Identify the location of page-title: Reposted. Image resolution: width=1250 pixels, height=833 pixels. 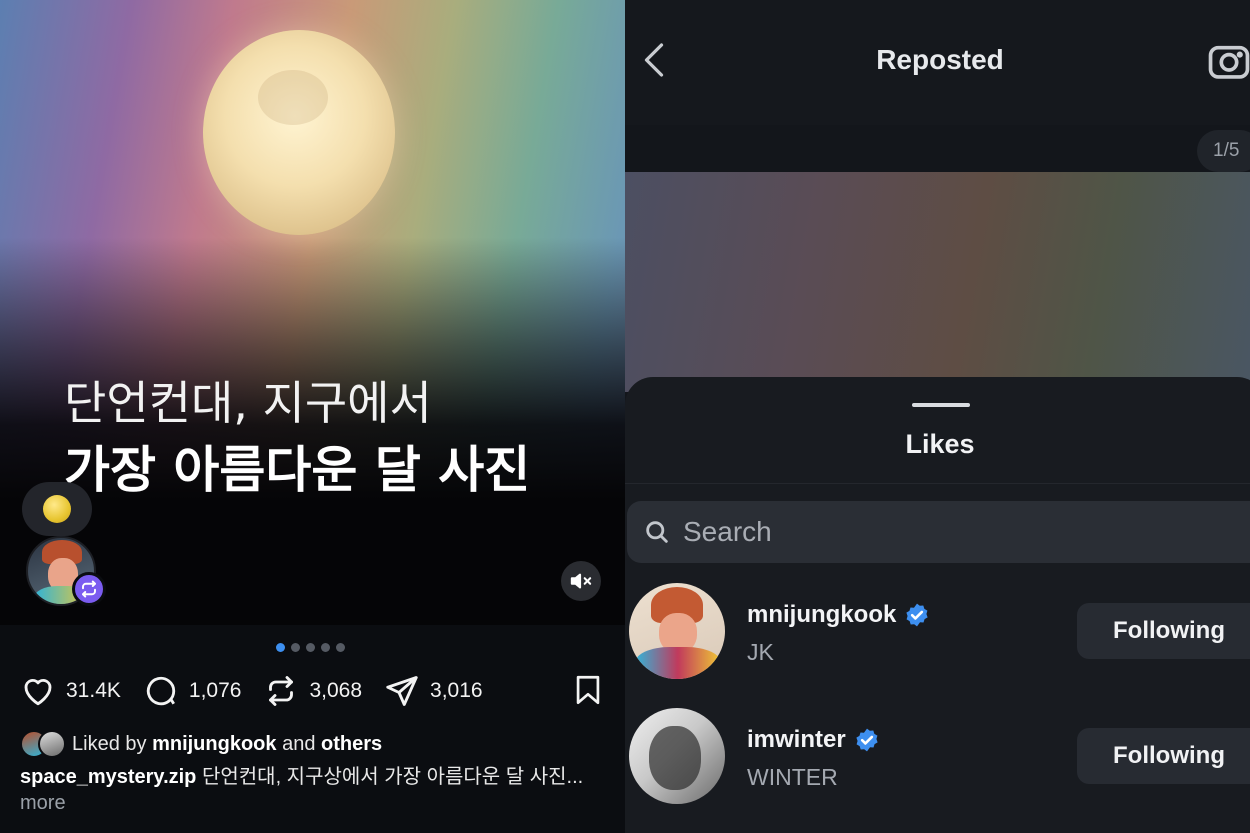
(940, 59).